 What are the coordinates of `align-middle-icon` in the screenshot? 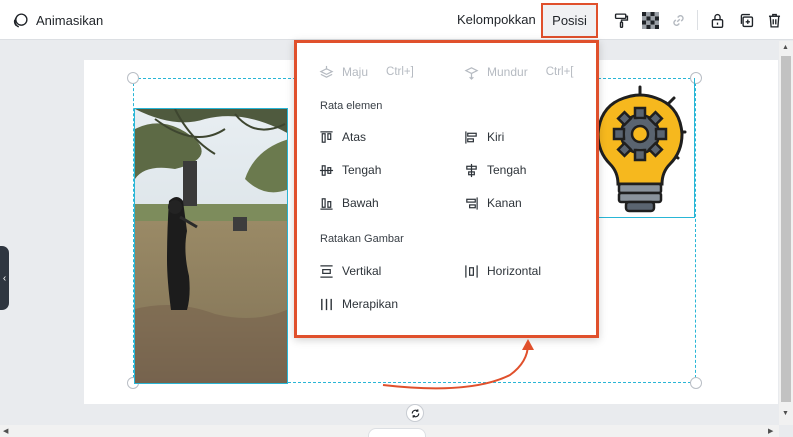 It's located at (326, 170).